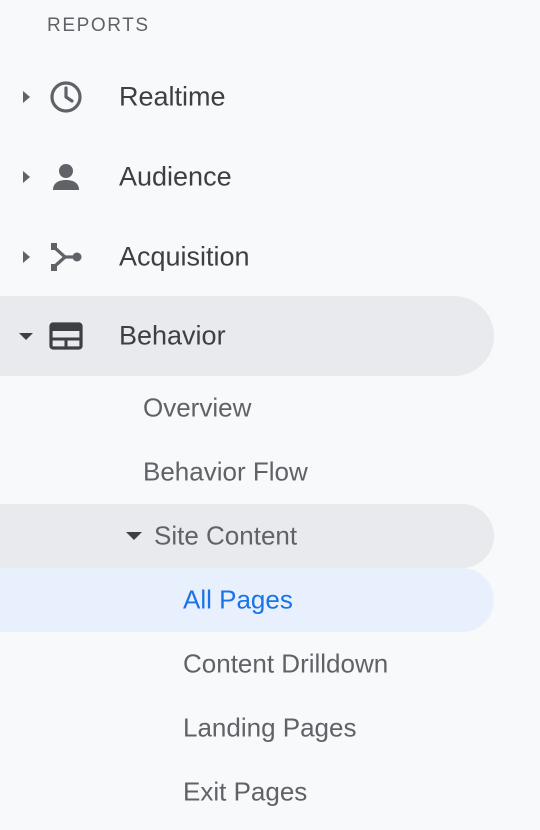 The width and height of the screenshot is (540, 830). I want to click on nav-item-label: Realtime, so click(172, 96).